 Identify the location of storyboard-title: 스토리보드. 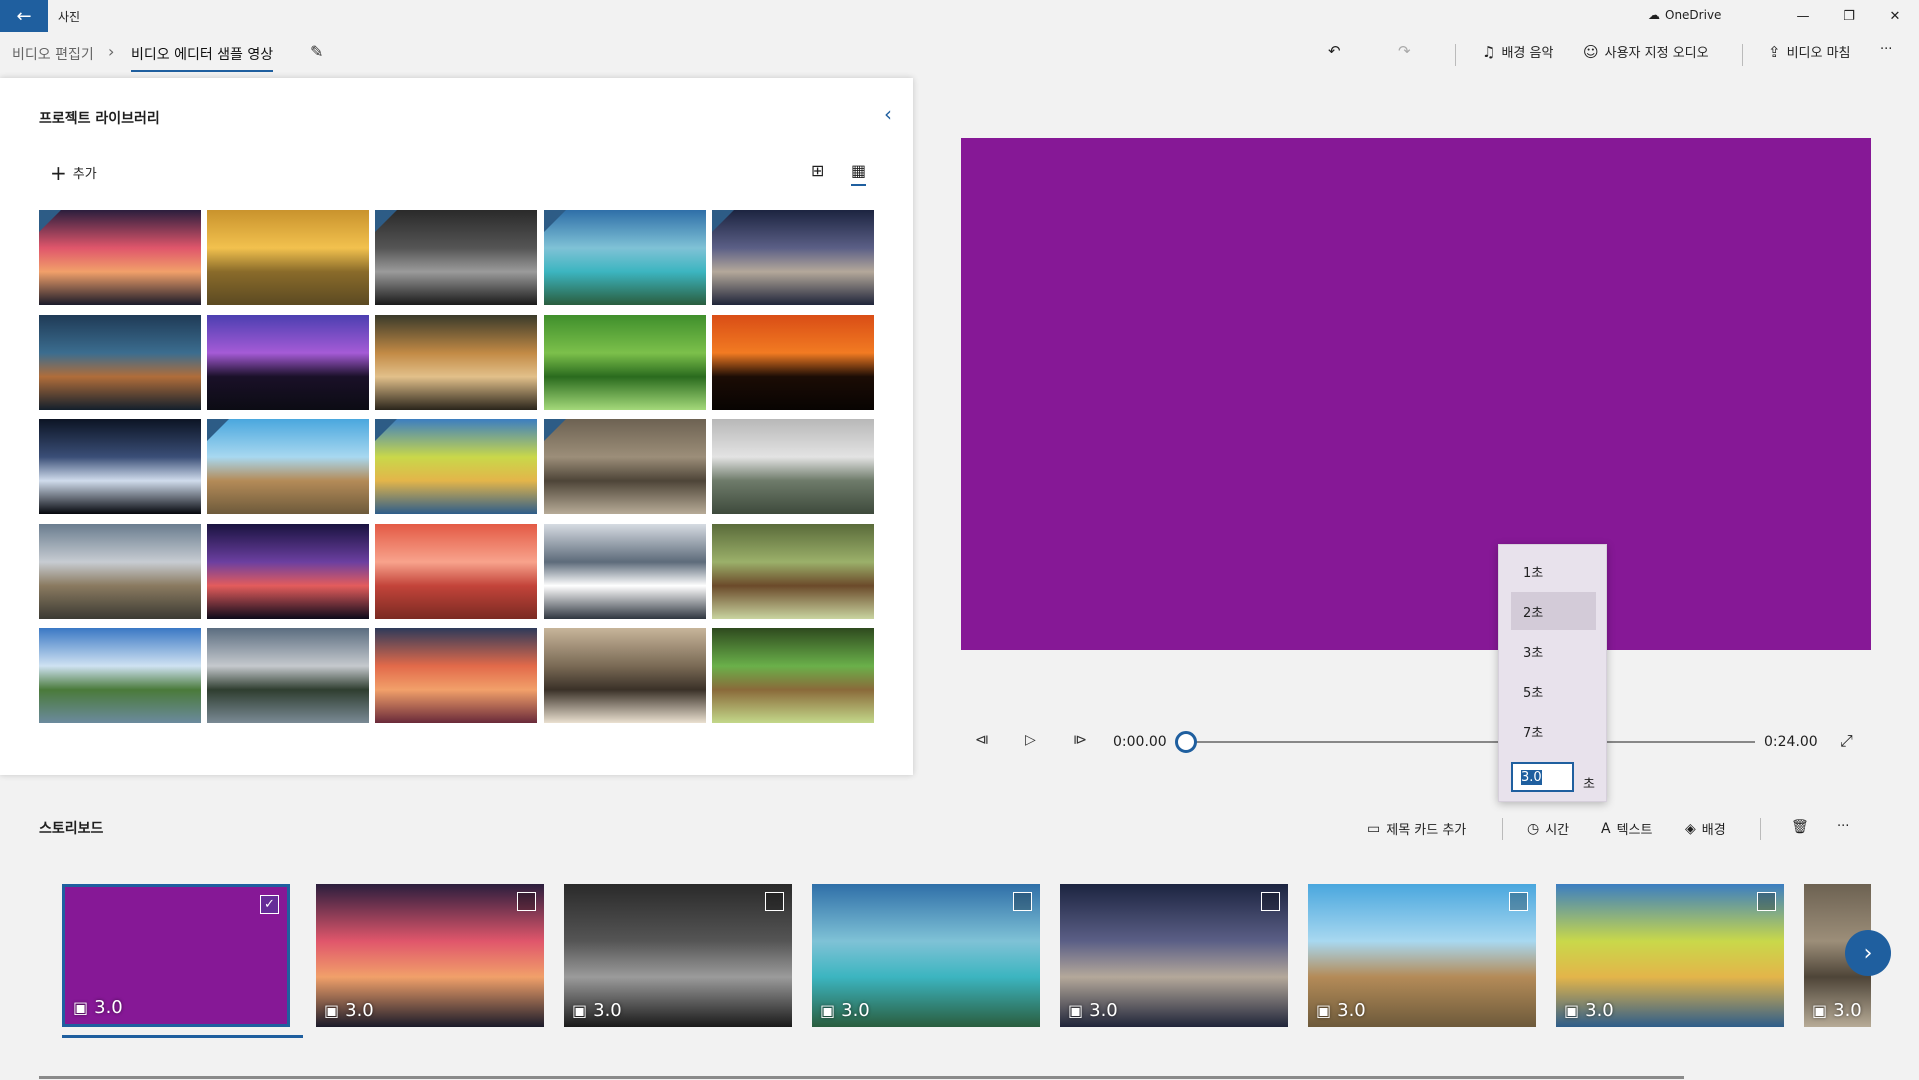
(71, 829).